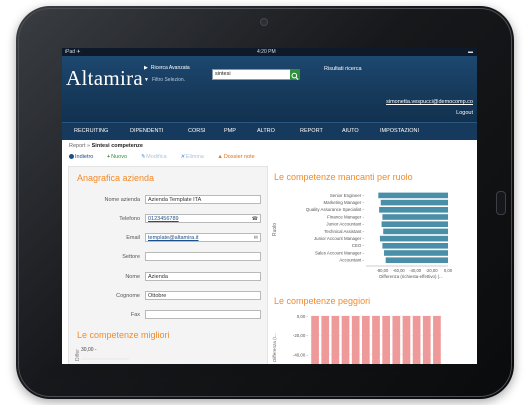 The image size is (531, 405). What do you see at coordinates (203, 199) in the screenshot?
I see `company-name-field: Azienda Template ITA` at bounding box center [203, 199].